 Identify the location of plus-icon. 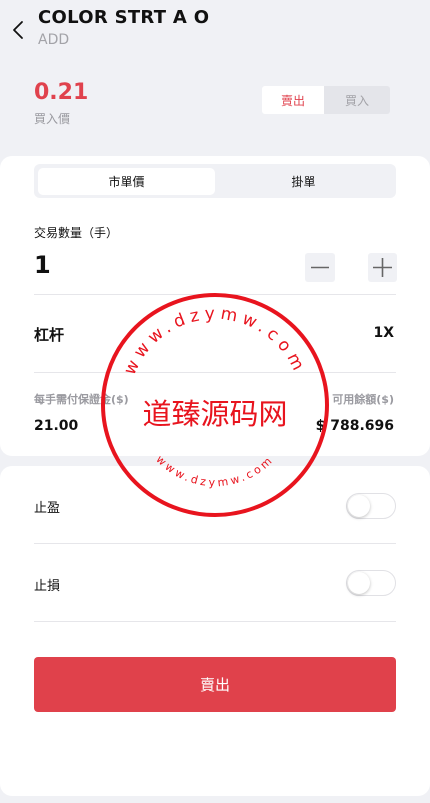
(382, 267).